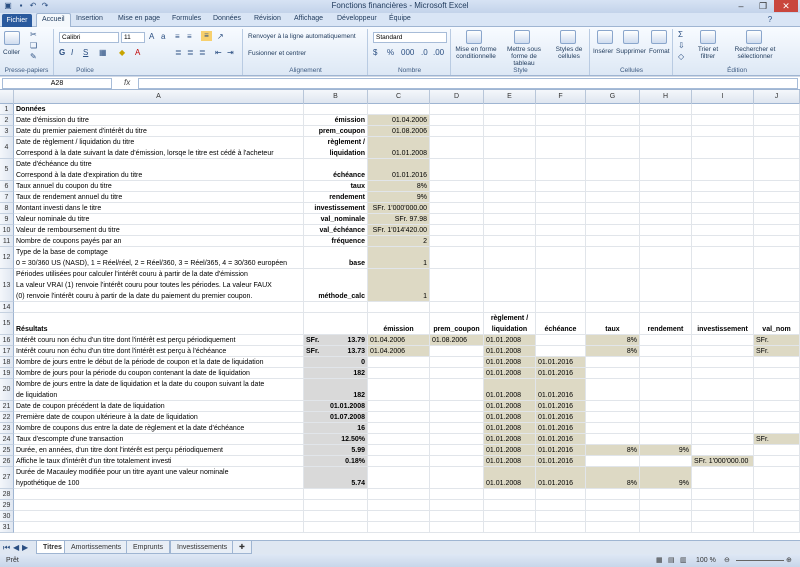  Describe the element at coordinates (561, 148) in the screenshot. I see `cell-f4` at that location.